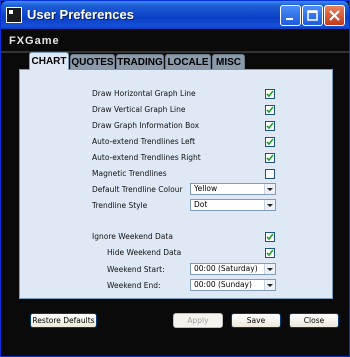  I want to click on draw-vertical-label: Draw Vertical Graph Line, so click(139, 109).